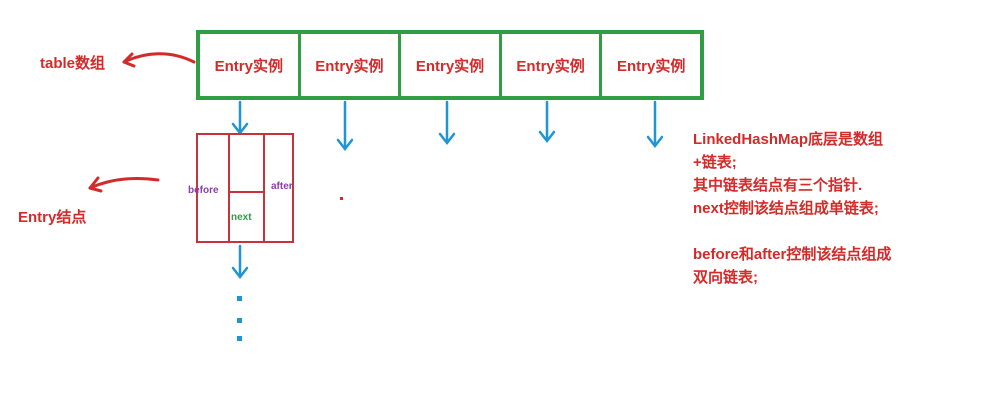  What do you see at coordinates (715, 162) in the screenshot?
I see `description-line: +链表;` at bounding box center [715, 162].